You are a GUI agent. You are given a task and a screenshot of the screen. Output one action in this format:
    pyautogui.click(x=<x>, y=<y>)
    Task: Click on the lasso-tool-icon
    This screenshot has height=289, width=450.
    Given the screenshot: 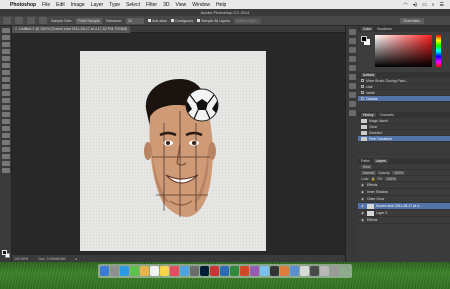 What is the action you would take?
    pyautogui.click(x=6, y=44)
    